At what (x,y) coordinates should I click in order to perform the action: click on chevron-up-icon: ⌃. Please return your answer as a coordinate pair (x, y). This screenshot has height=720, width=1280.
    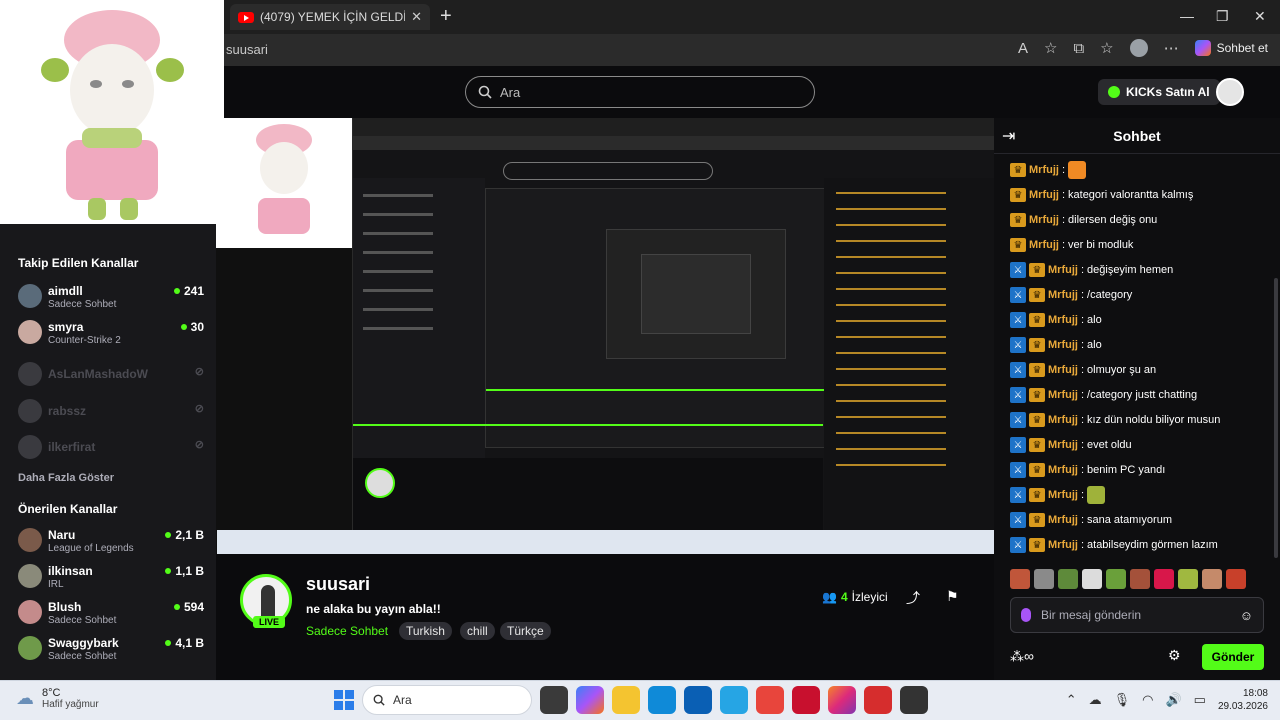
    Looking at the image, I should click on (1071, 700).